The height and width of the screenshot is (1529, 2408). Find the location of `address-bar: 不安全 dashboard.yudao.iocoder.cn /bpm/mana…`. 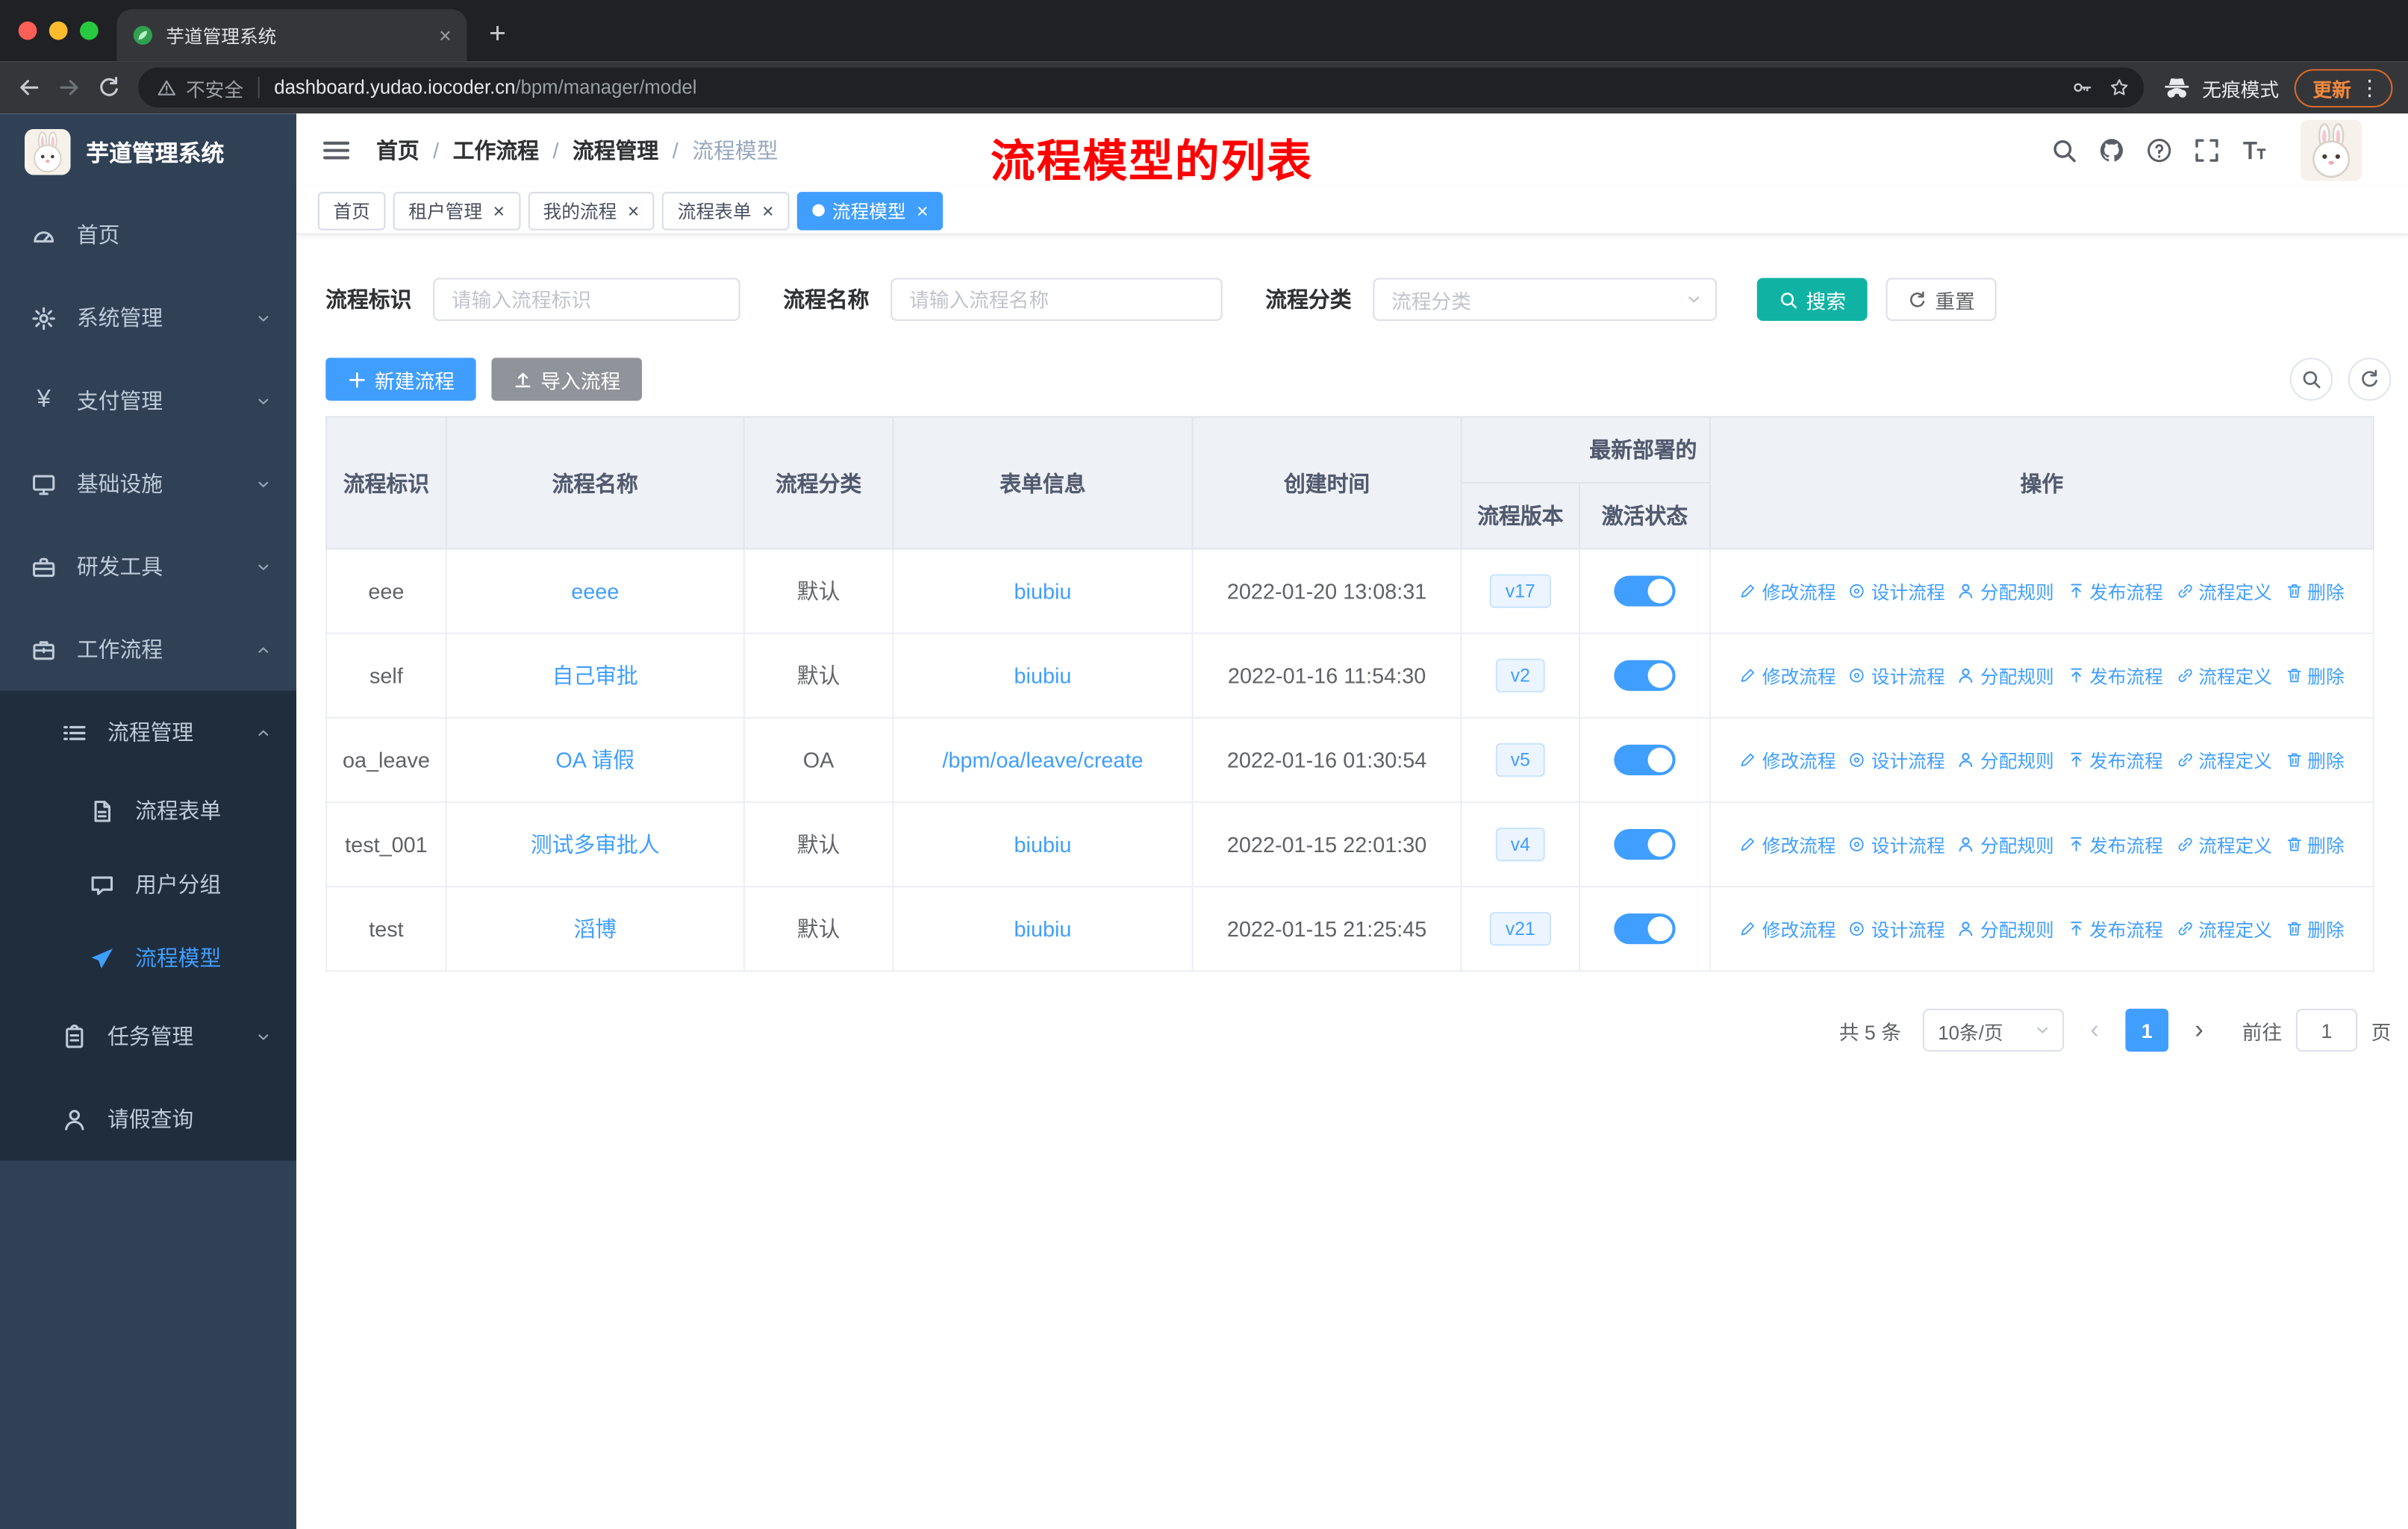

address-bar: 不安全 dashboard.yudao.iocoder.cn /bpm/mana… is located at coordinates (1141, 87).